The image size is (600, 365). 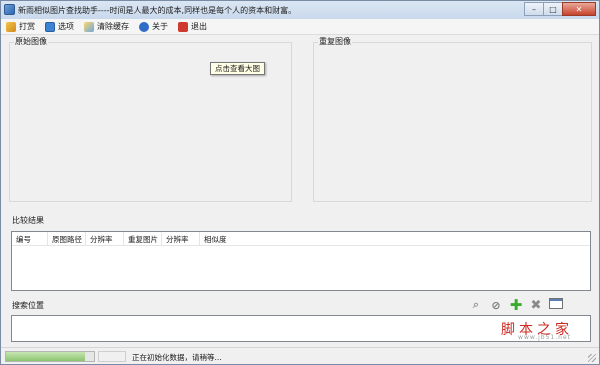 What do you see at coordinates (335, 41) in the screenshot?
I see `duplicate-image-label: 重复图像` at bounding box center [335, 41].